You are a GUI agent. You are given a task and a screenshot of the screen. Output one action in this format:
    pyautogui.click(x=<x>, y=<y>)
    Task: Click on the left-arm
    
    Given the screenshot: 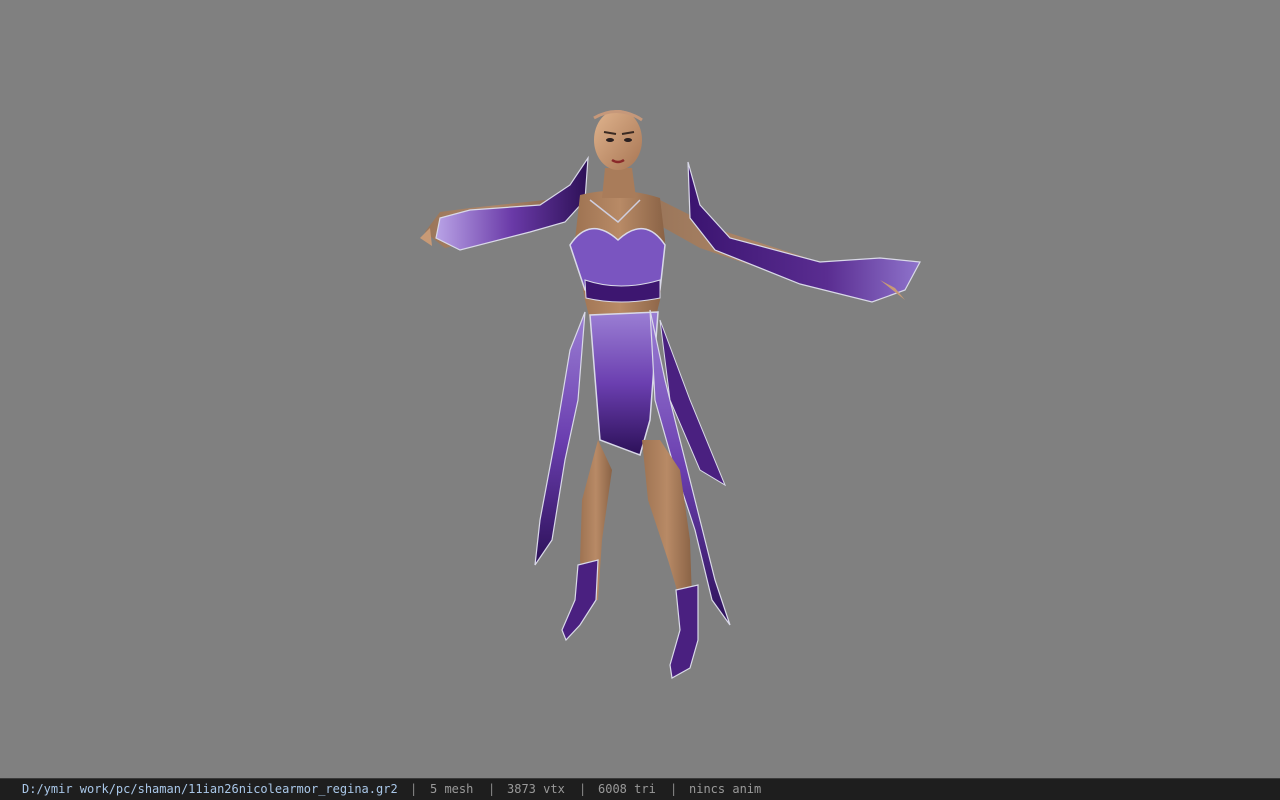 What is the action you would take?
    pyautogui.click(x=504, y=203)
    